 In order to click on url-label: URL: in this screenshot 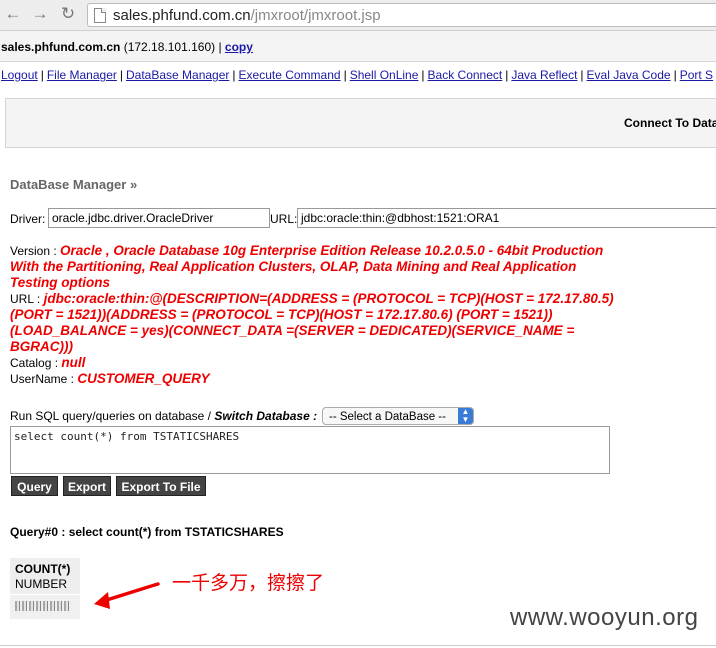, I will do `click(284, 219)`.